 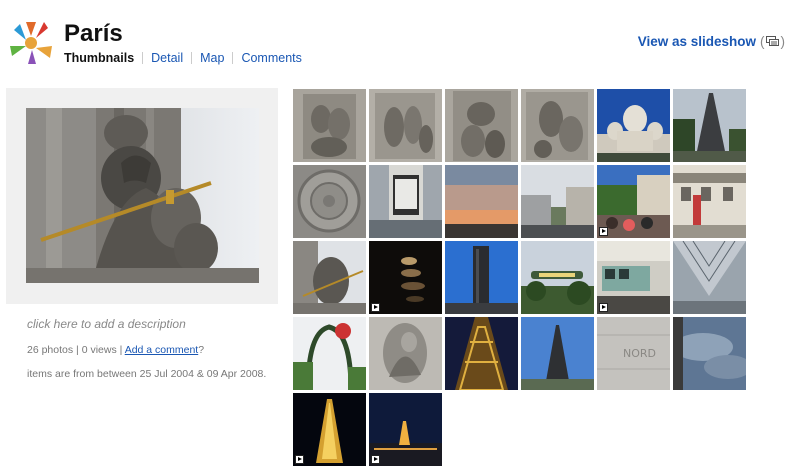 What do you see at coordinates (557, 277) in the screenshot?
I see `thumbnail-metro-sign` at bounding box center [557, 277].